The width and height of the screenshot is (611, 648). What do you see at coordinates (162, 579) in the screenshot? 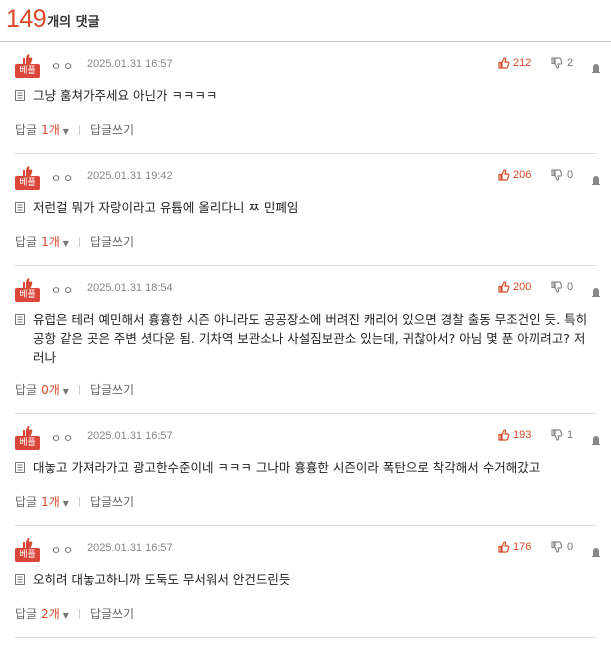
I see `comment-text: 오히려 대놓고하니까 도둑도 무서워서 안건드린듯` at bounding box center [162, 579].